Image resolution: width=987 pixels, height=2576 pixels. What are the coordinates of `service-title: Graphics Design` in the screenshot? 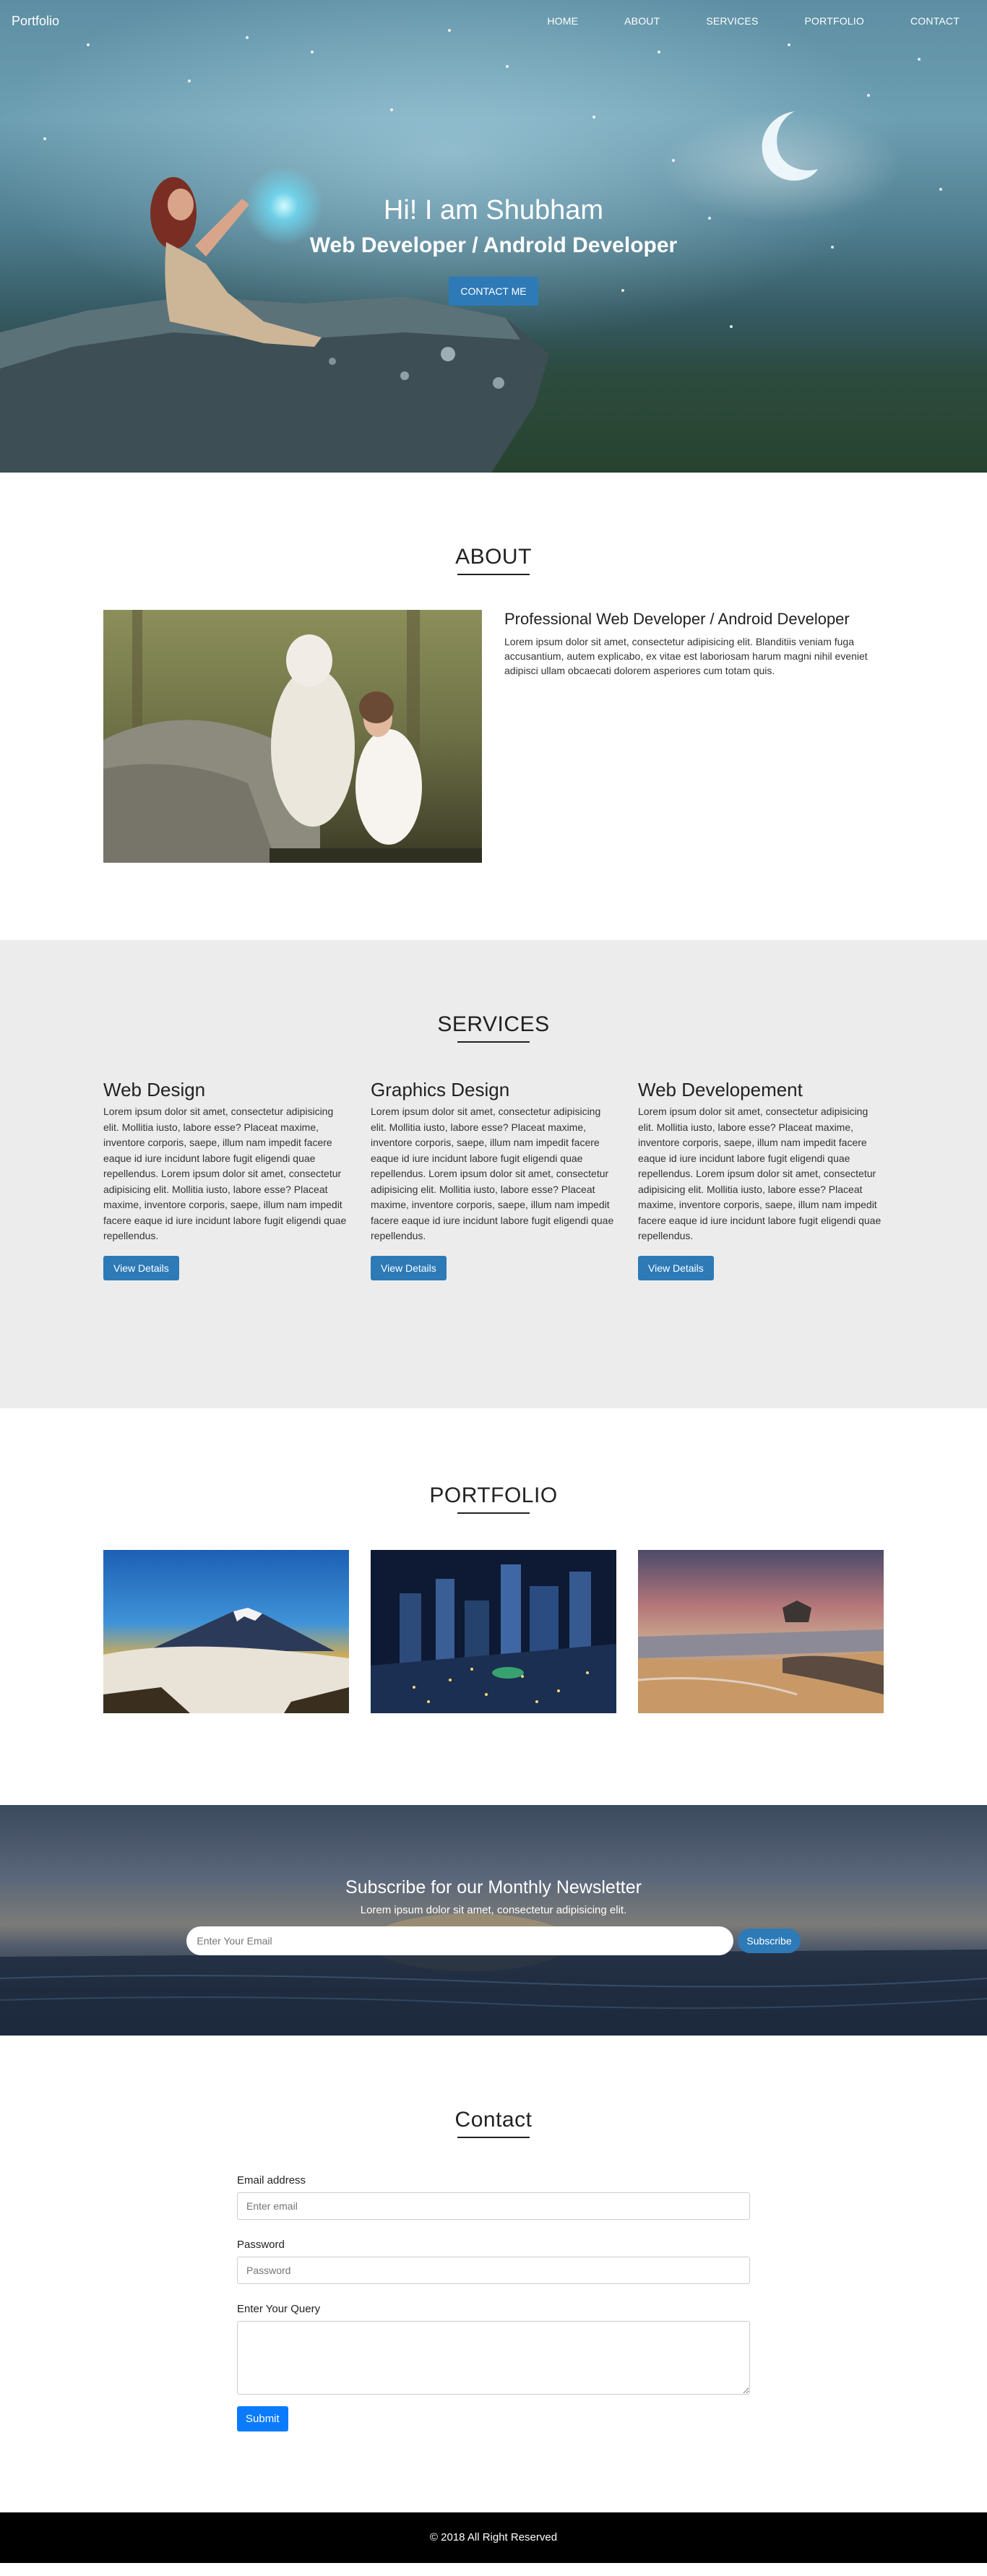 It's located at (441, 1089).